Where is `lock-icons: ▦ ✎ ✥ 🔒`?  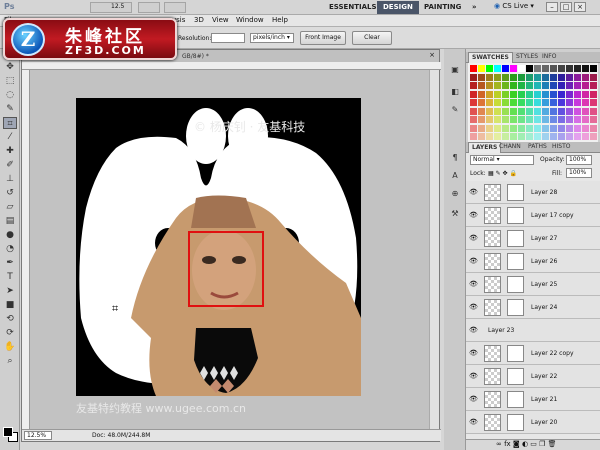
lock-icons: ▦ ✎ ✥ 🔒 is located at coordinates (502, 173).